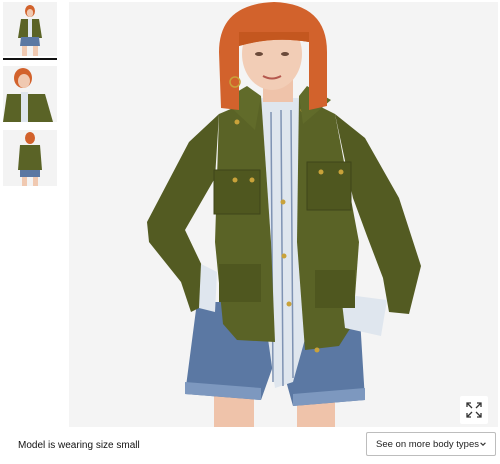 This screenshot has height=464, width=500. I want to click on thumbnail-photo-back-view, so click(30, 158).